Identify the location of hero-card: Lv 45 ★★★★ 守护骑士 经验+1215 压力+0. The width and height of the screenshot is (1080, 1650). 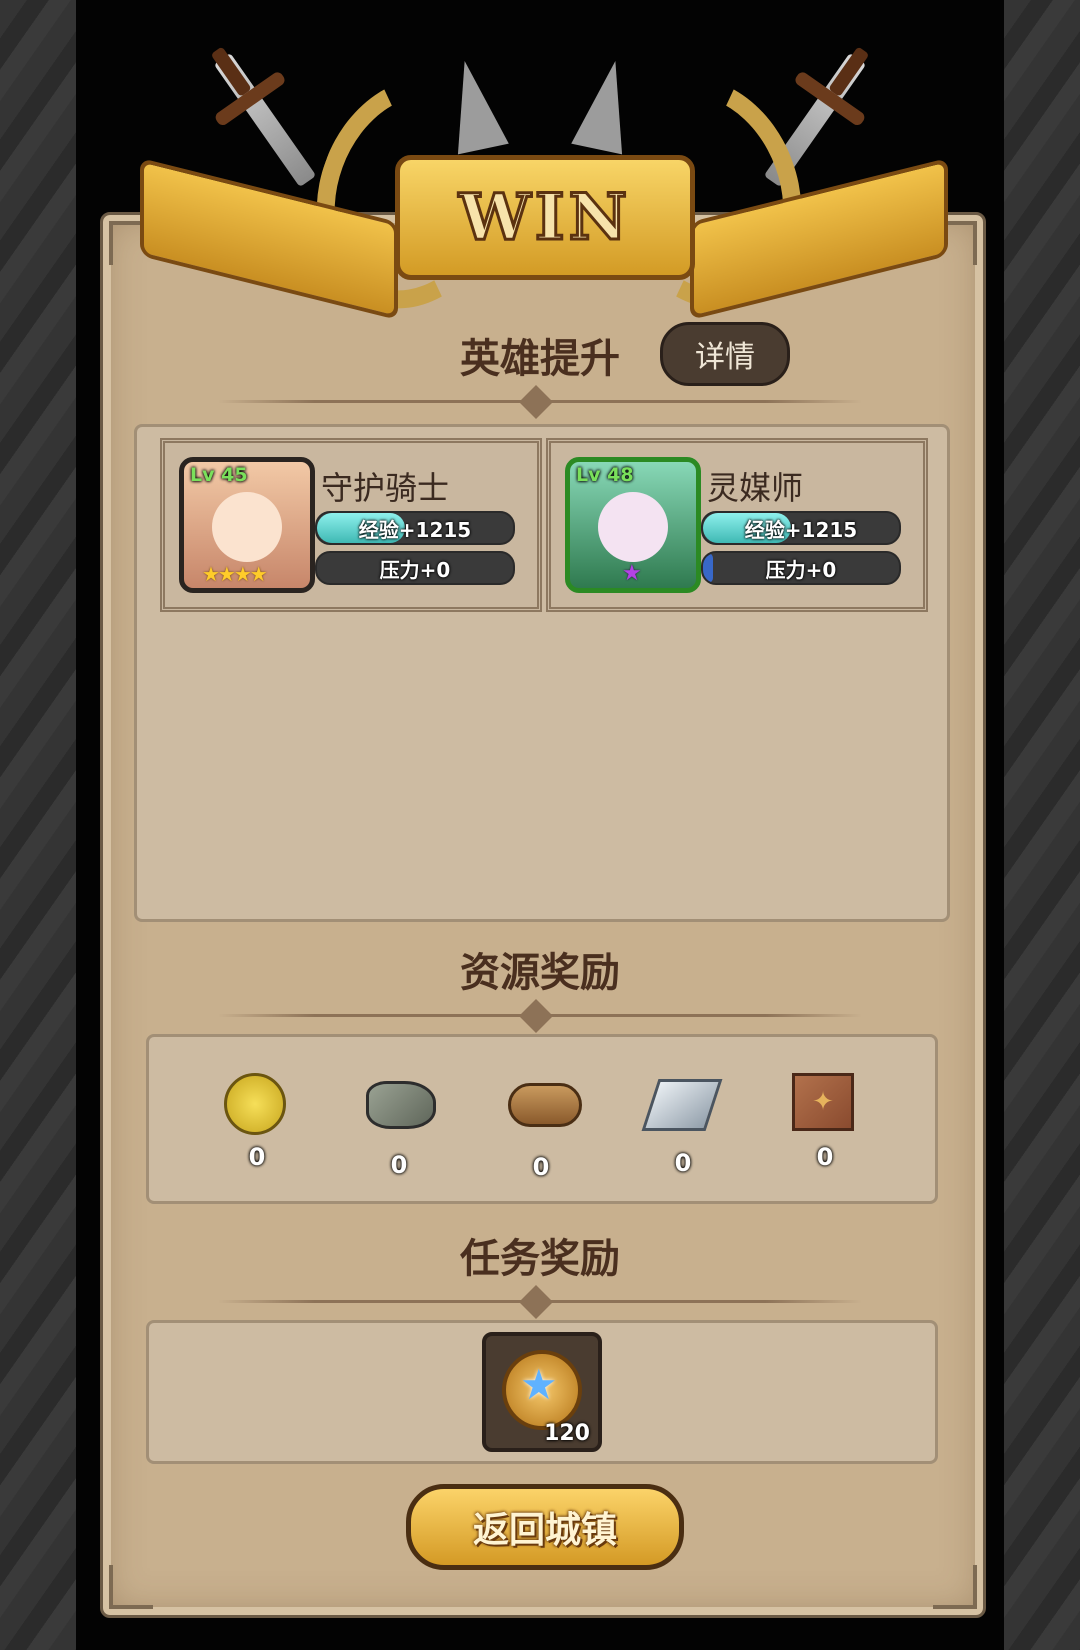
(351, 525).